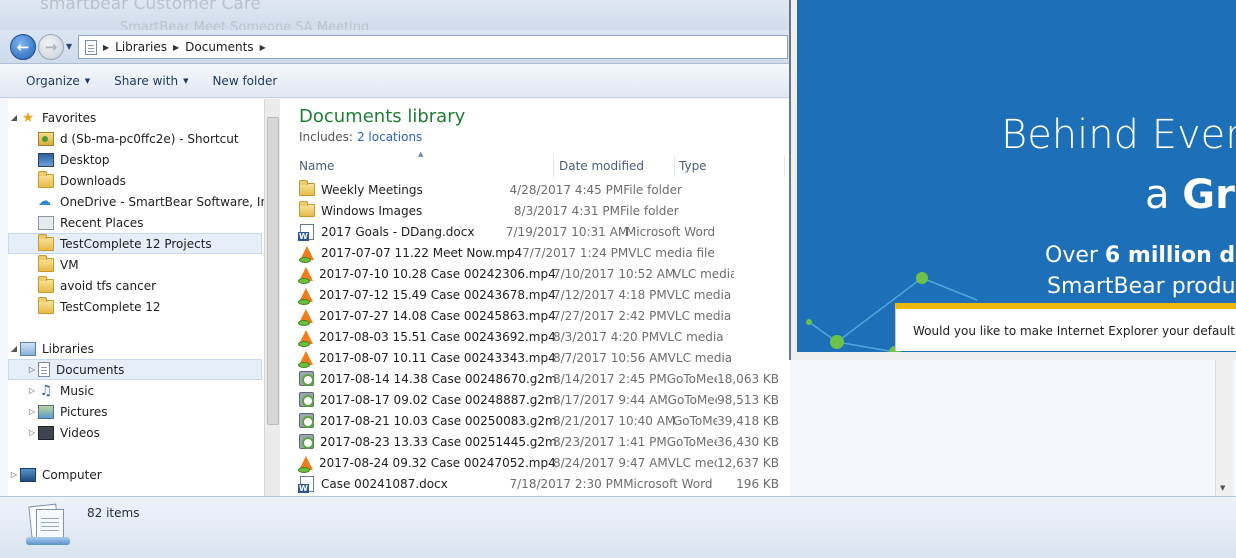 The image size is (1236, 558). Describe the element at coordinates (1141, 286) in the screenshot. I see `banner-subline-2: SmartBear produ` at that location.